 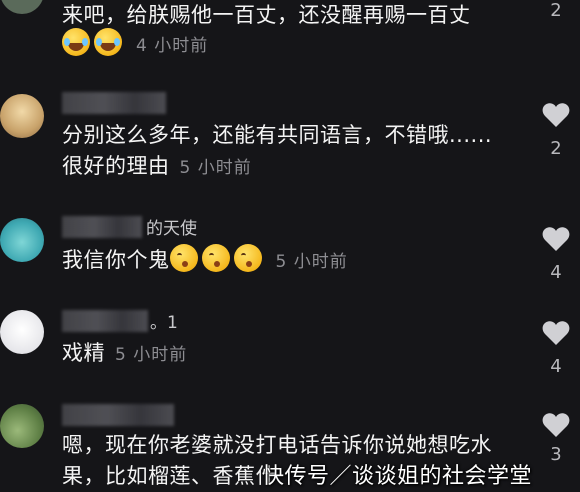 What do you see at coordinates (164, 320) in the screenshot?
I see `username-partial: 。1` at bounding box center [164, 320].